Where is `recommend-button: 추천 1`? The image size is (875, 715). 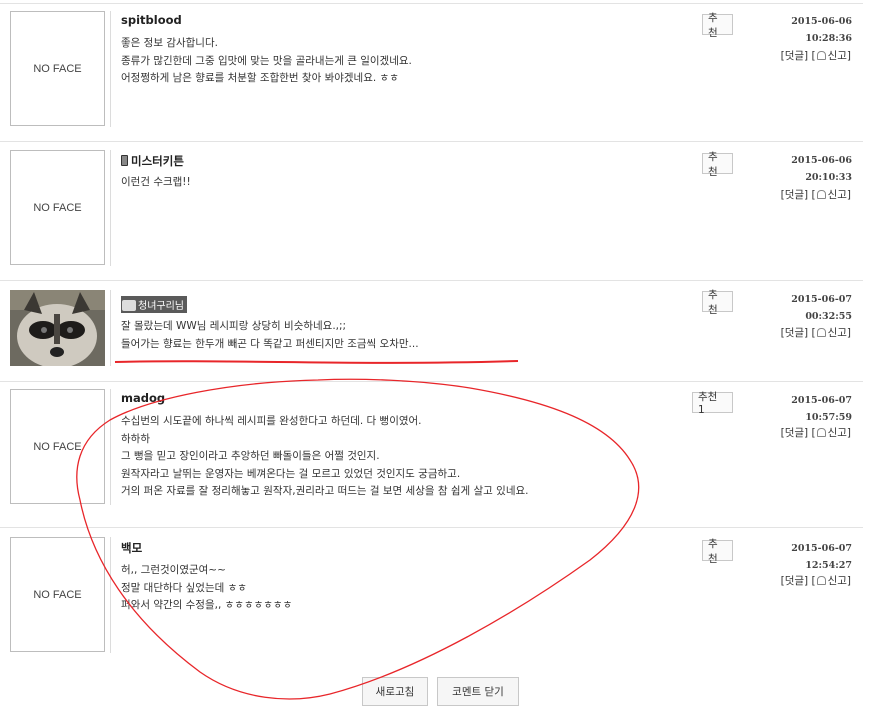
recommend-button: 추천 1 is located at coordinates (712, 403).